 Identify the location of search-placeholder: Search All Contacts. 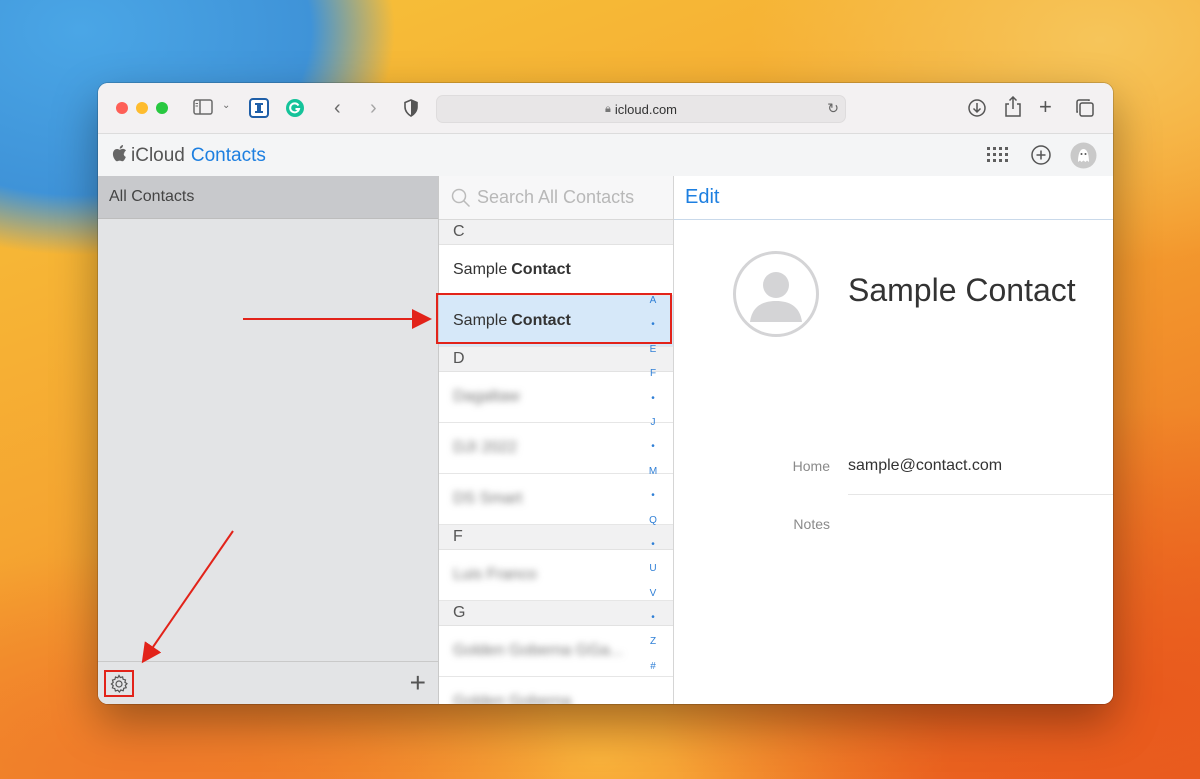
(556, 197).